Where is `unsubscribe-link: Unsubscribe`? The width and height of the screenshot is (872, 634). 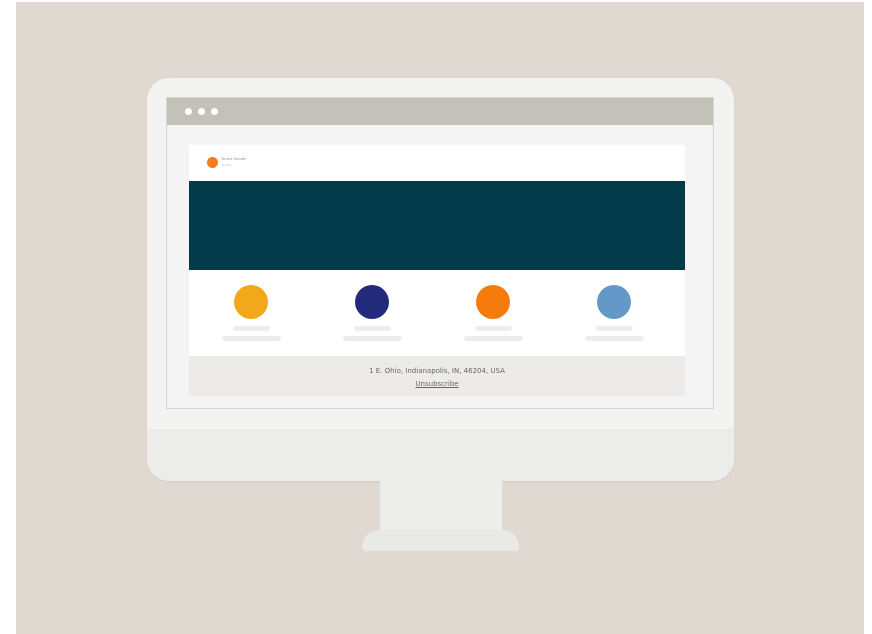 unsubscribe-link: Unsubscribe is located at coordinates (437, 384).